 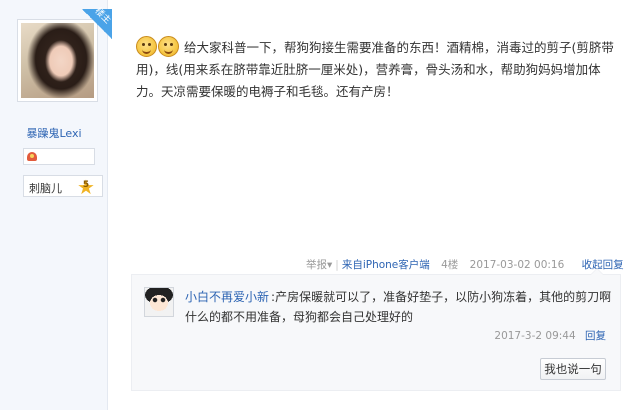 I want to click on client-source-link: 来自iPhone客户端, so click(x=386, y=264).